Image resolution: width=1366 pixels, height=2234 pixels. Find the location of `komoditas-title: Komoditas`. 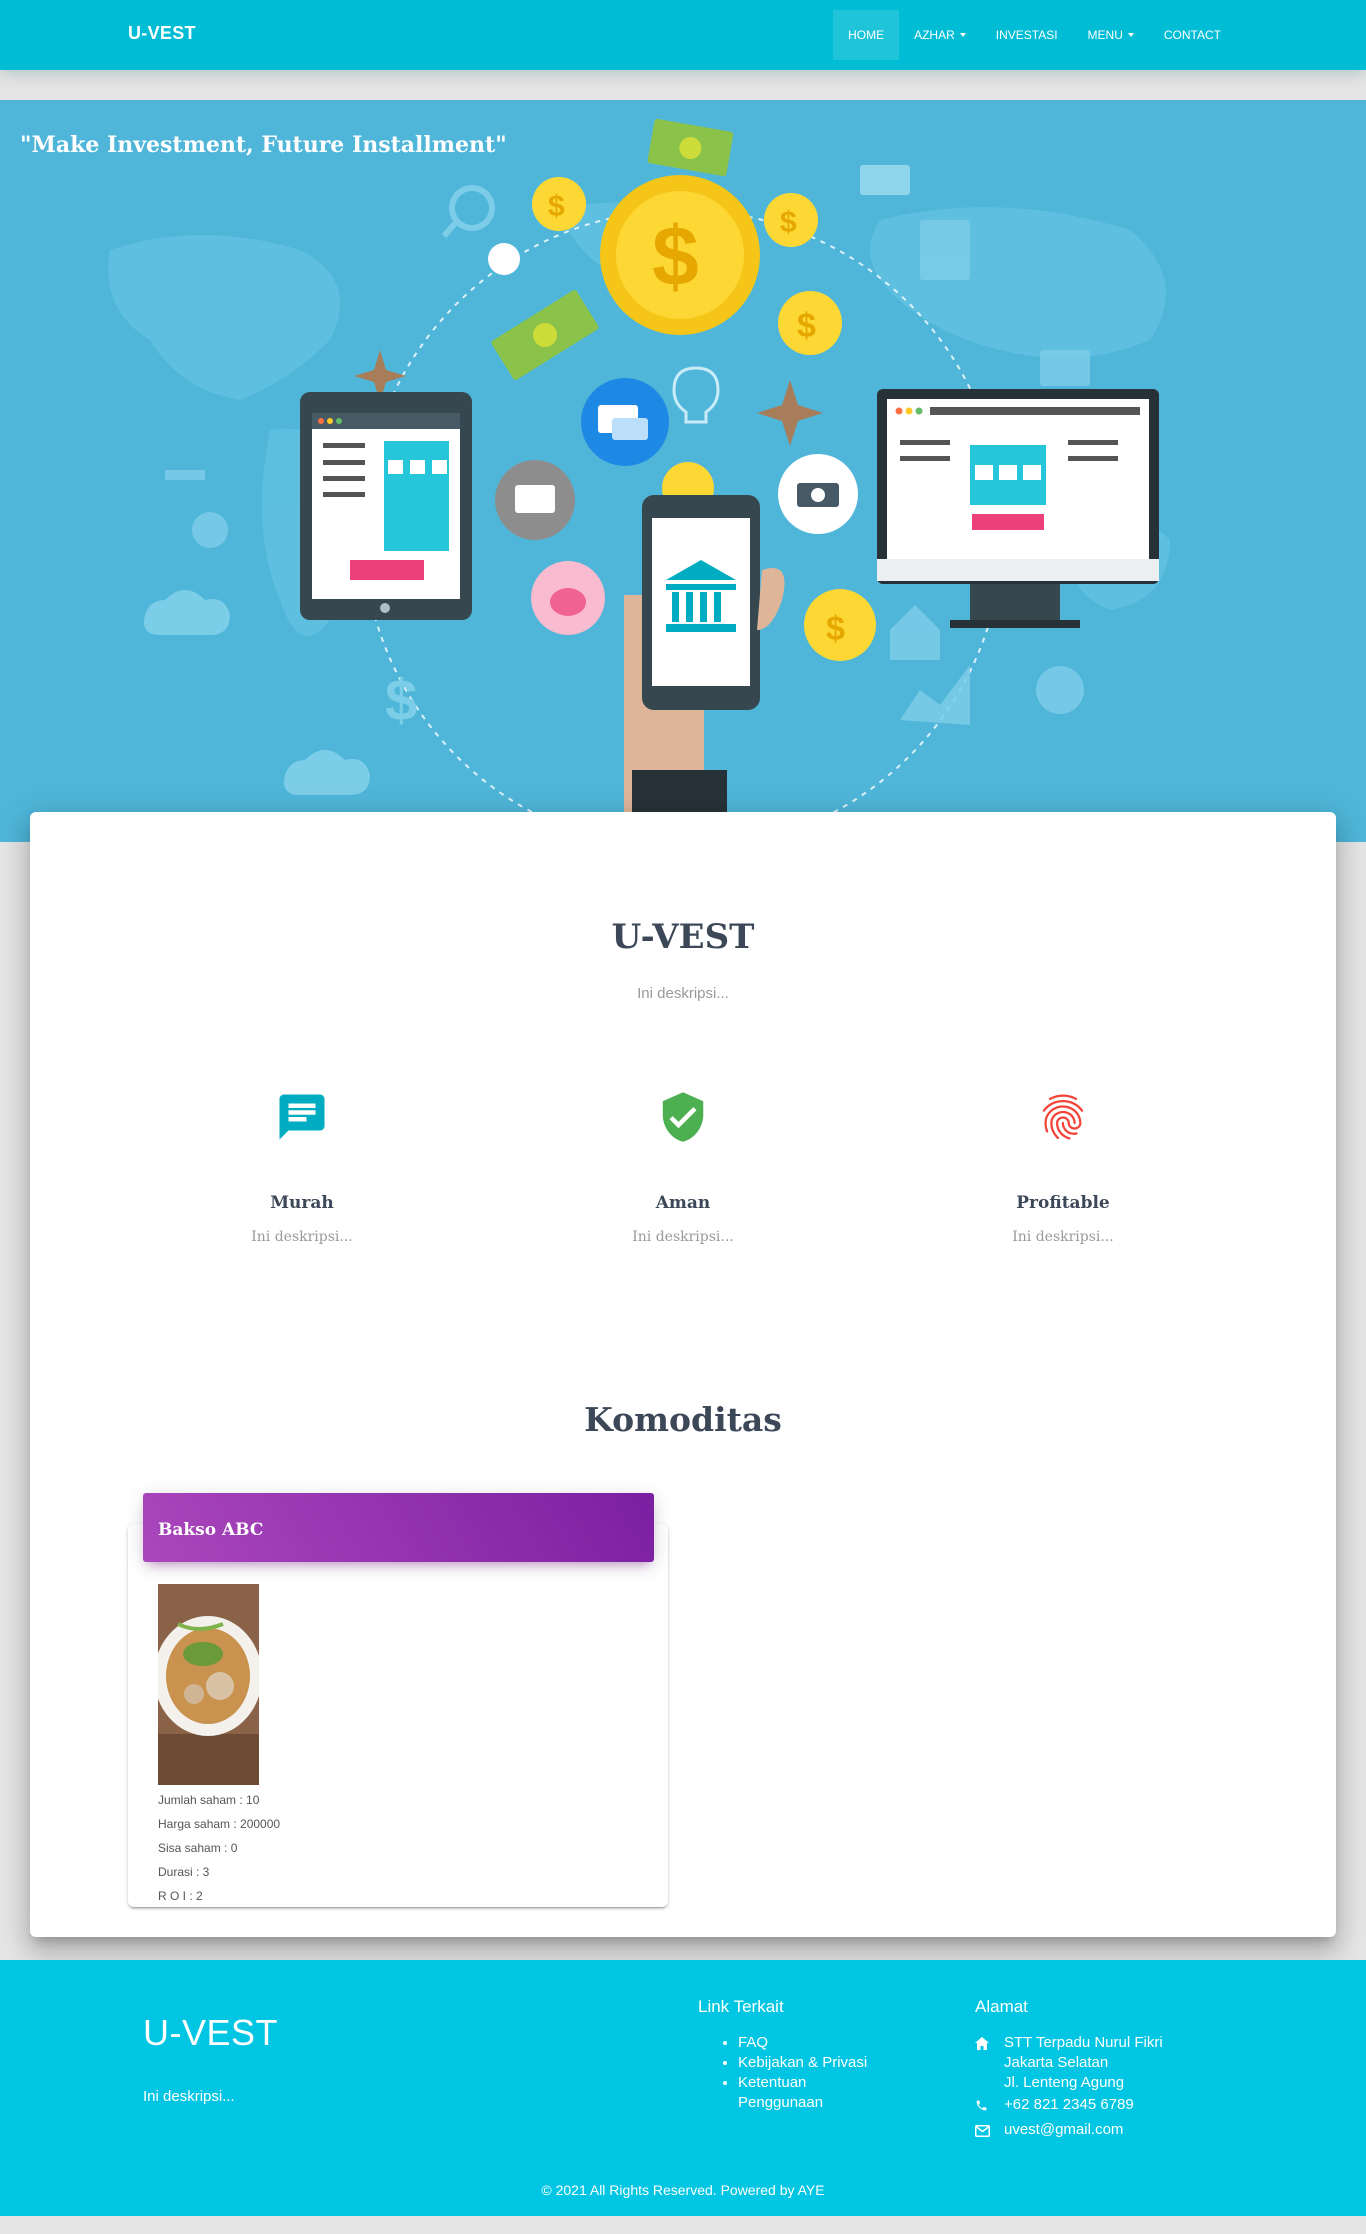

komoditas-title: Komoditas is located at coordinates (683, 1419).